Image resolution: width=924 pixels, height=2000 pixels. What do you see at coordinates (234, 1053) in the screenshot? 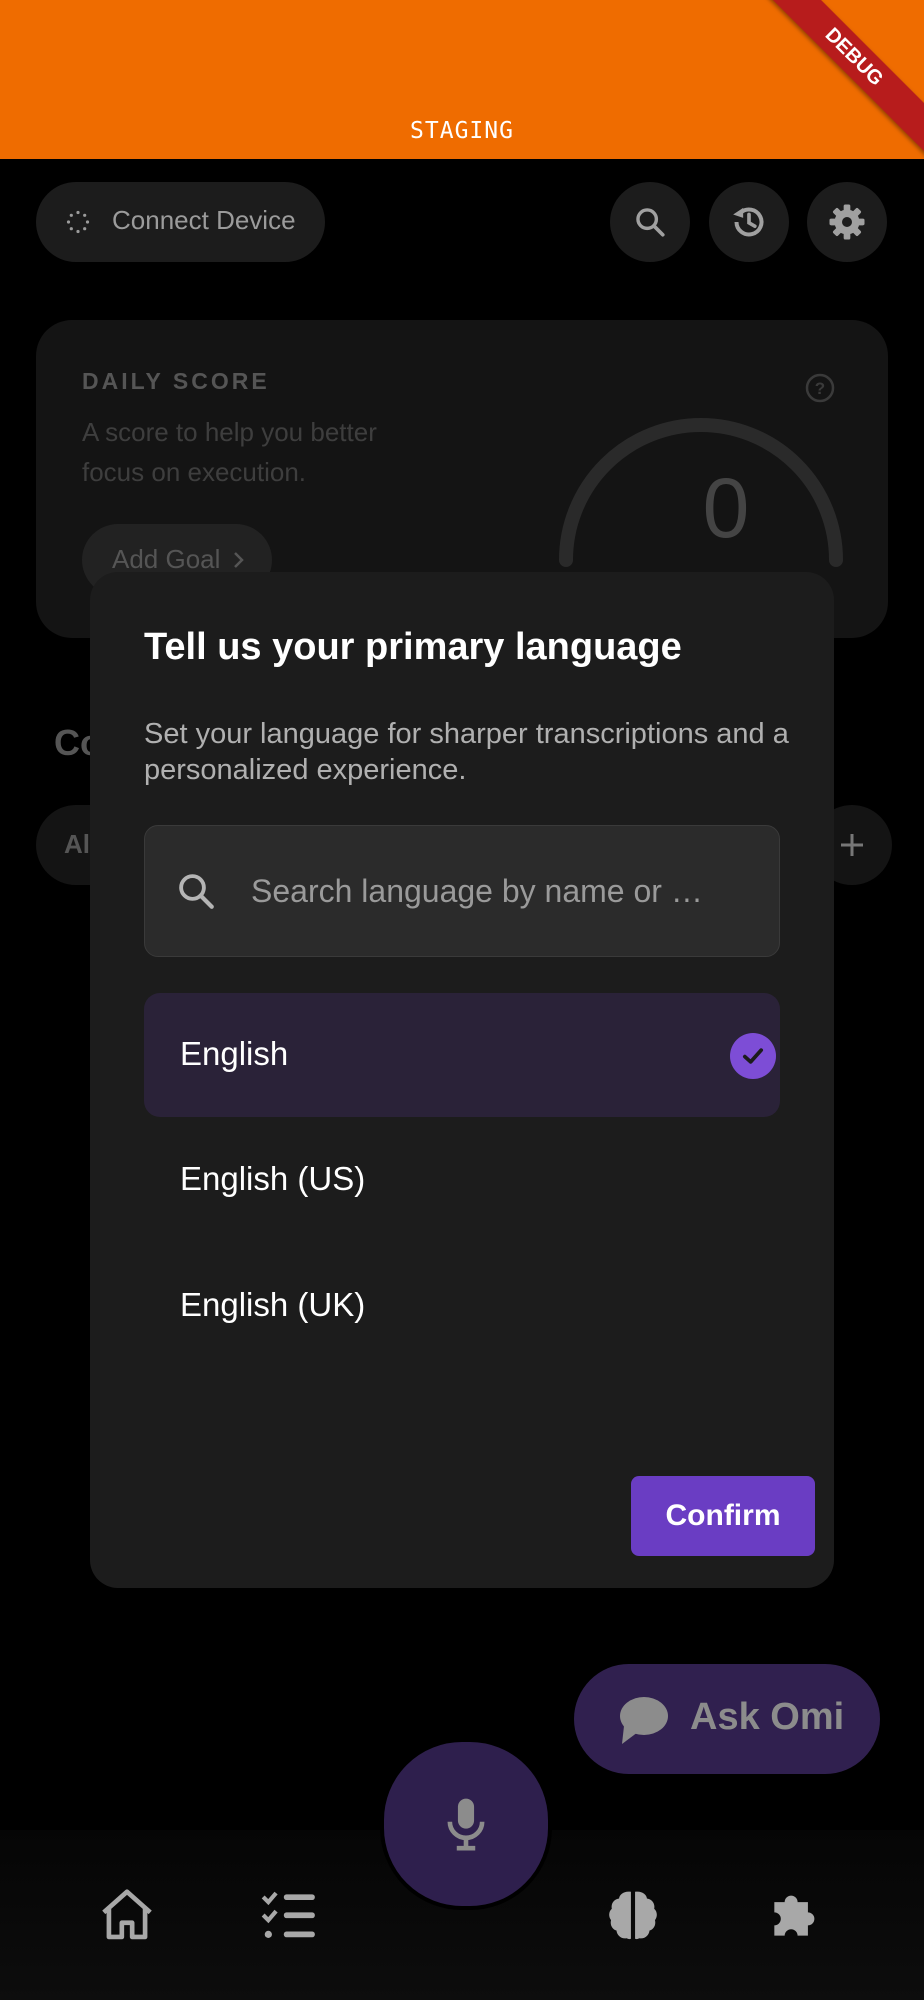
I see `language-label: English` at bounding box center [234, 1053].